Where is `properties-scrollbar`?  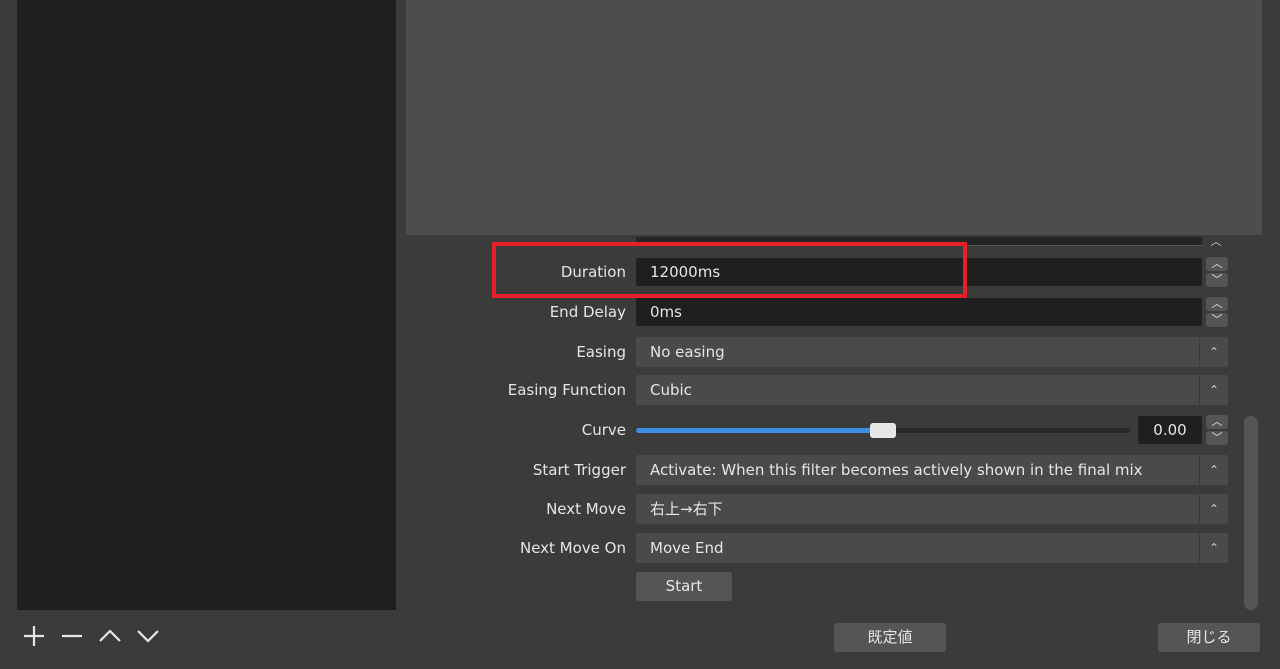 properties-scrollbar is located at coordinates (1251, 513).